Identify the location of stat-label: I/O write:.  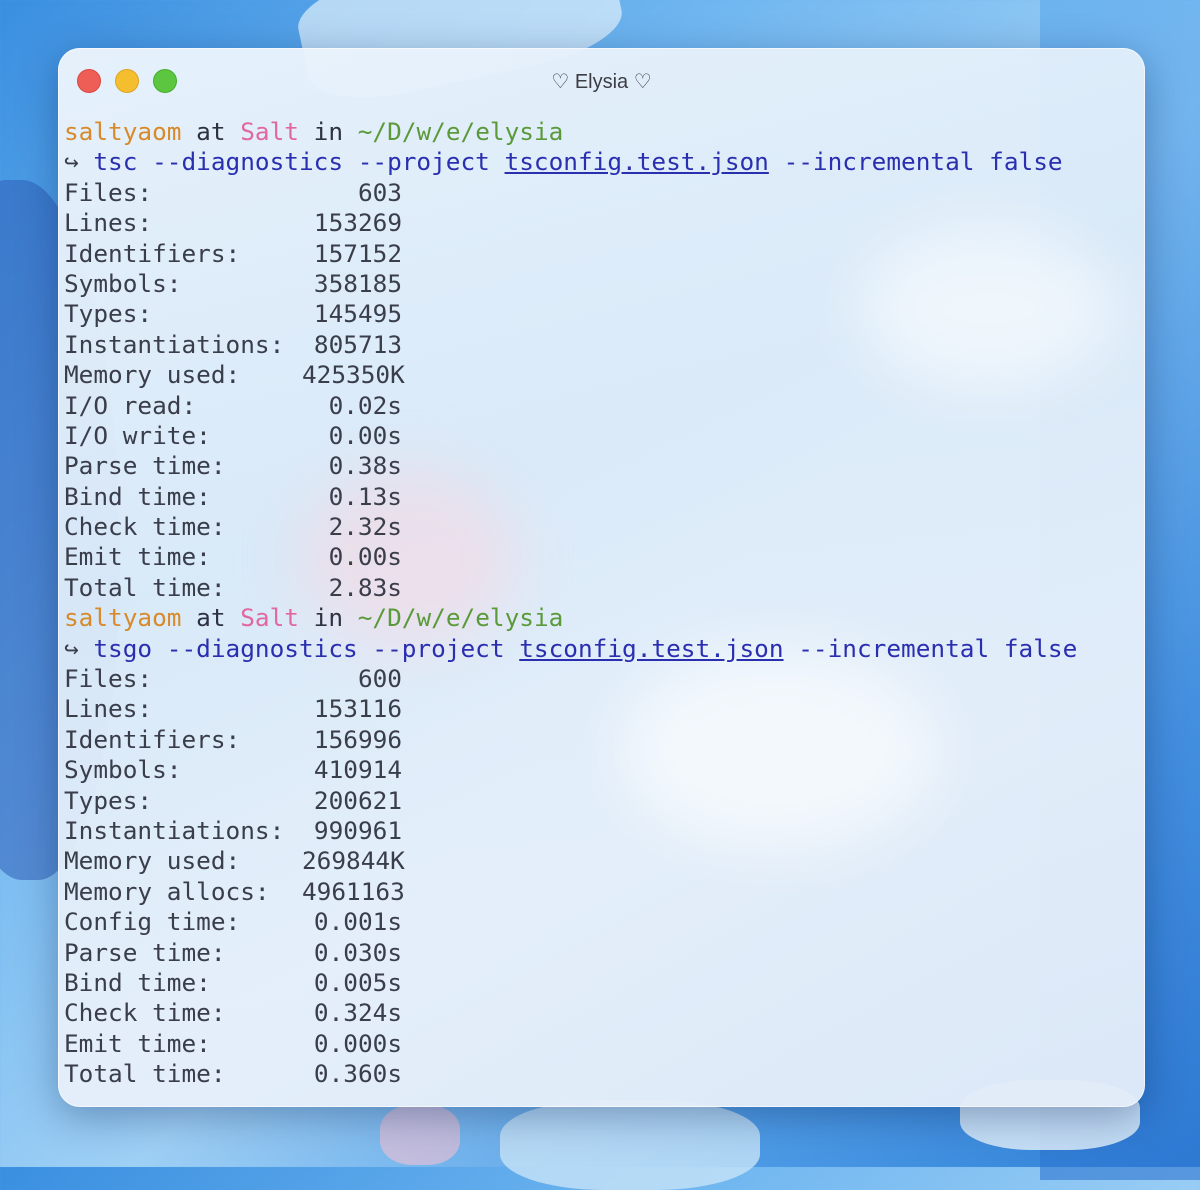
(137, 435).